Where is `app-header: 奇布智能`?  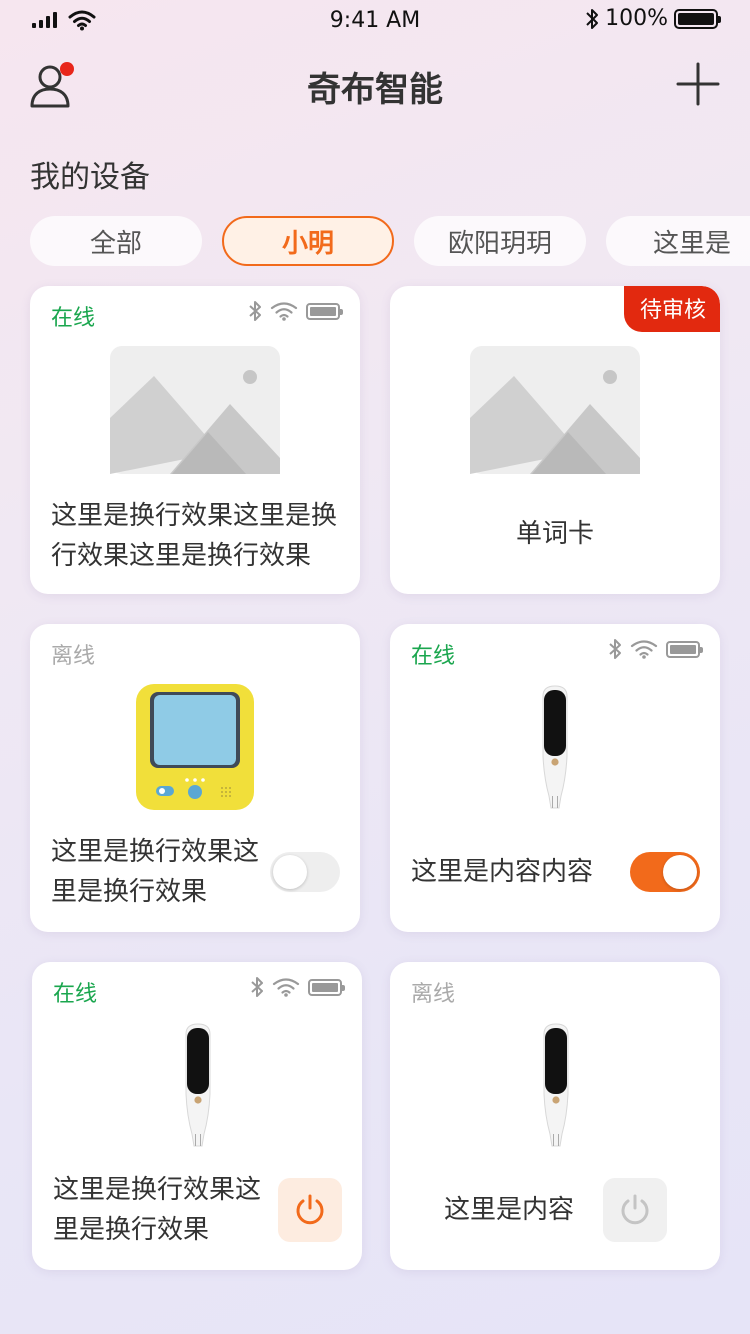 app-header: 奇布智能 is located at coordinates (375, 88).